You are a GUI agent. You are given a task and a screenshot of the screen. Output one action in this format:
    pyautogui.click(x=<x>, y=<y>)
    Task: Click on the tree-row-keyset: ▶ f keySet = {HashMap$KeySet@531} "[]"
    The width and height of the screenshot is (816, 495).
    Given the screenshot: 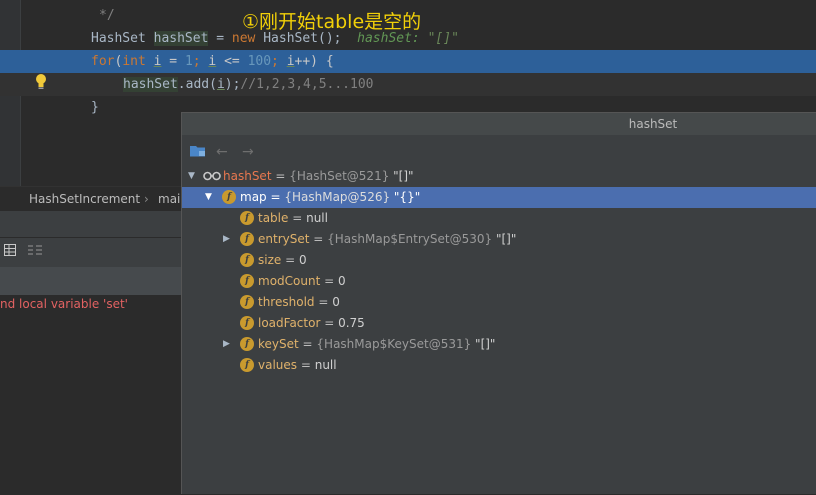 What is the action you would take?
    pyautogui.click(x=499, y=344)
    